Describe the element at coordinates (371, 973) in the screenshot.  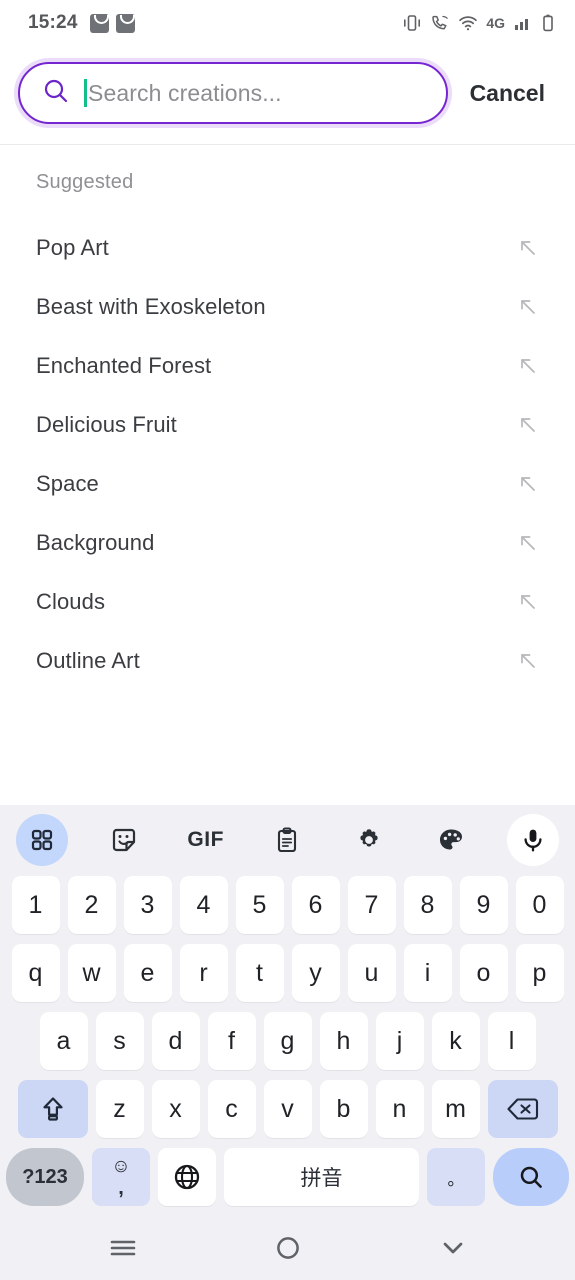
I see `key-u: u` at that location.